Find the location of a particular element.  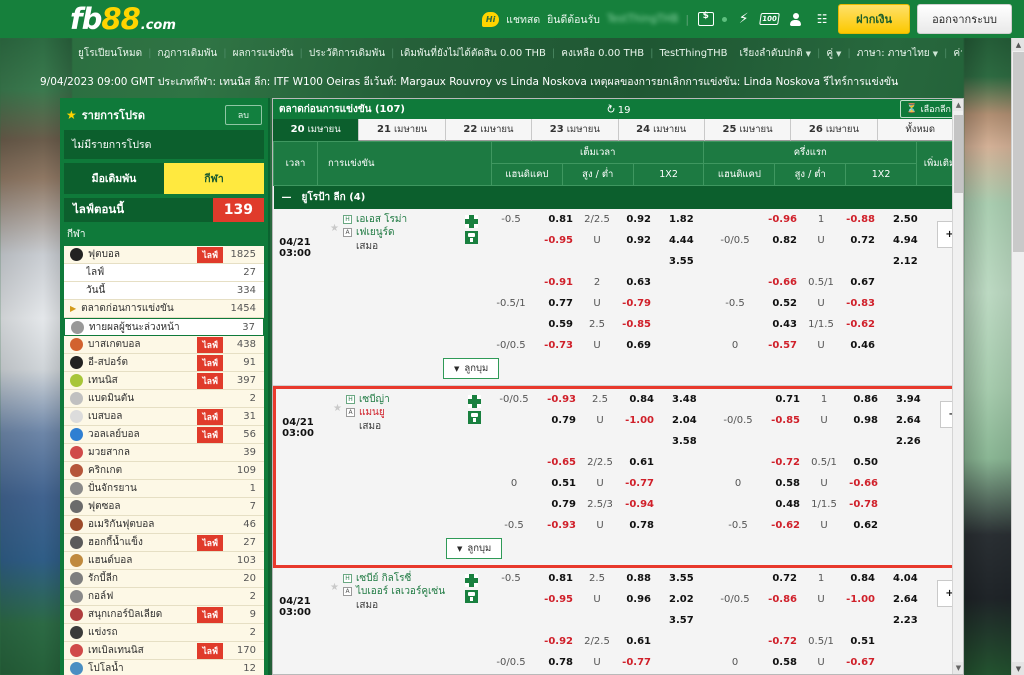

hh-handicap-value: -0.5 is located at coordinates (735, 293).